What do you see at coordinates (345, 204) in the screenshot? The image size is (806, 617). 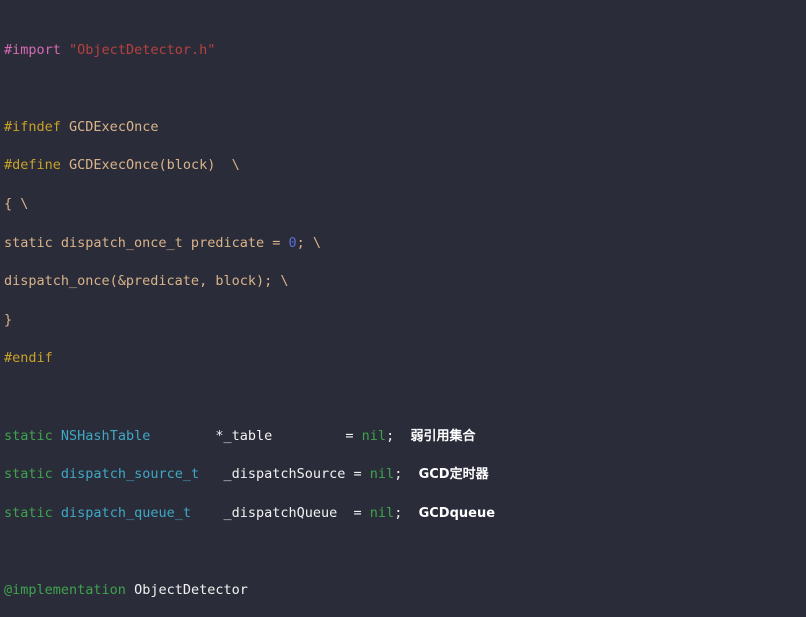 I see `code-line-5: { \` at bounding box center [345, 204].